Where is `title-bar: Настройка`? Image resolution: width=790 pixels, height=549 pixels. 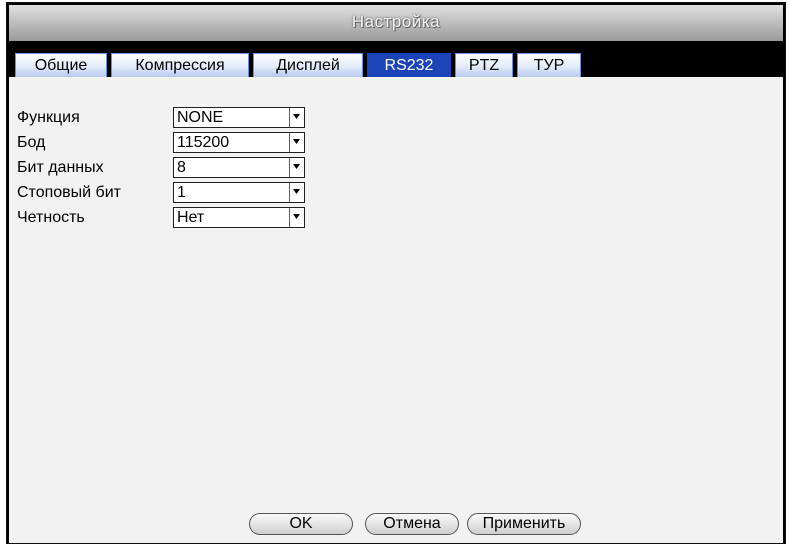
title-bar: Настройка is located at coordinates (396, 23).